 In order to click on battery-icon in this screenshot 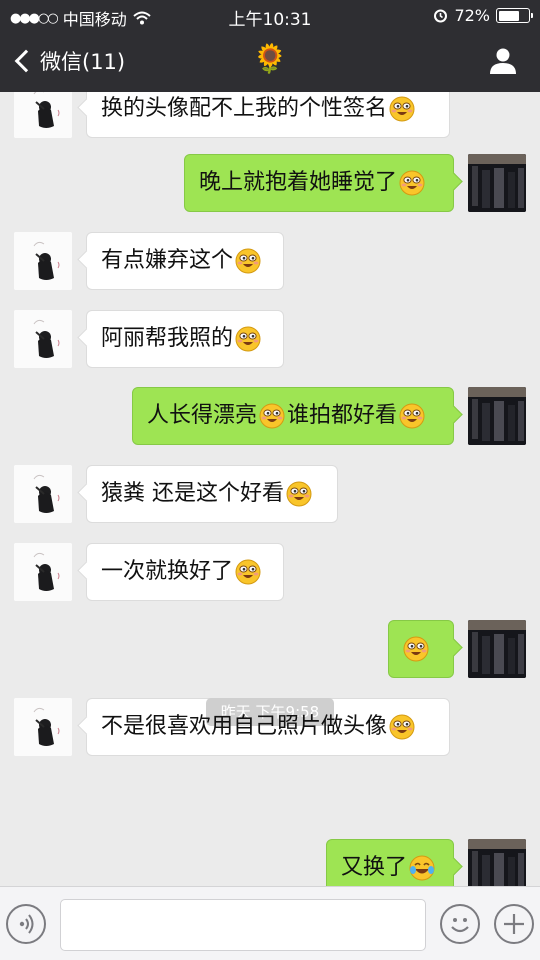, I will do `click(514, 15)`.